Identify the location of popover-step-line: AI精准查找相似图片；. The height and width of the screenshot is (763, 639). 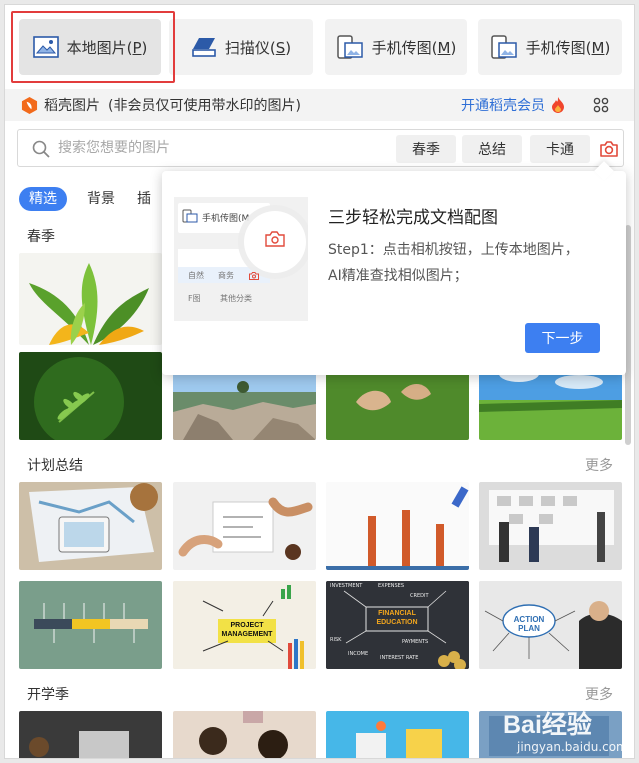
(398, 276).